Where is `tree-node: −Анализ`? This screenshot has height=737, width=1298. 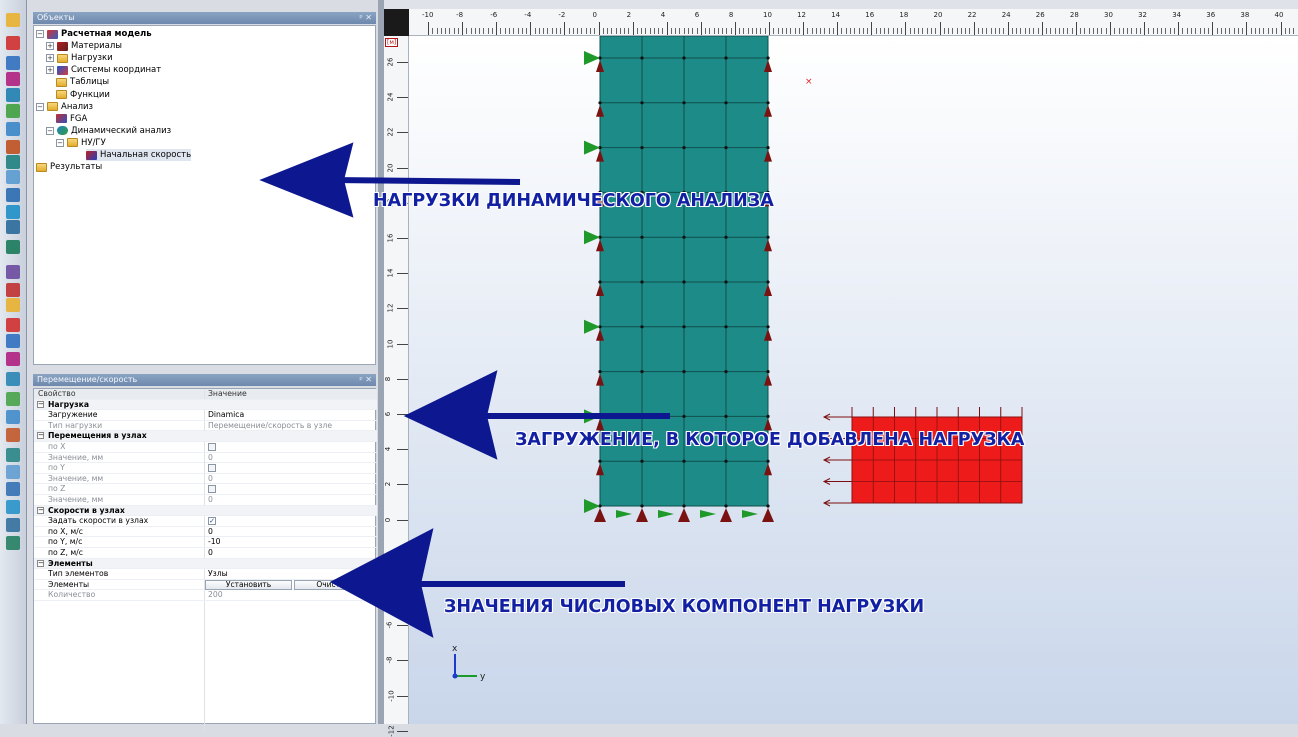
tree-node: −Анализ is located at coordinates (64, 107).